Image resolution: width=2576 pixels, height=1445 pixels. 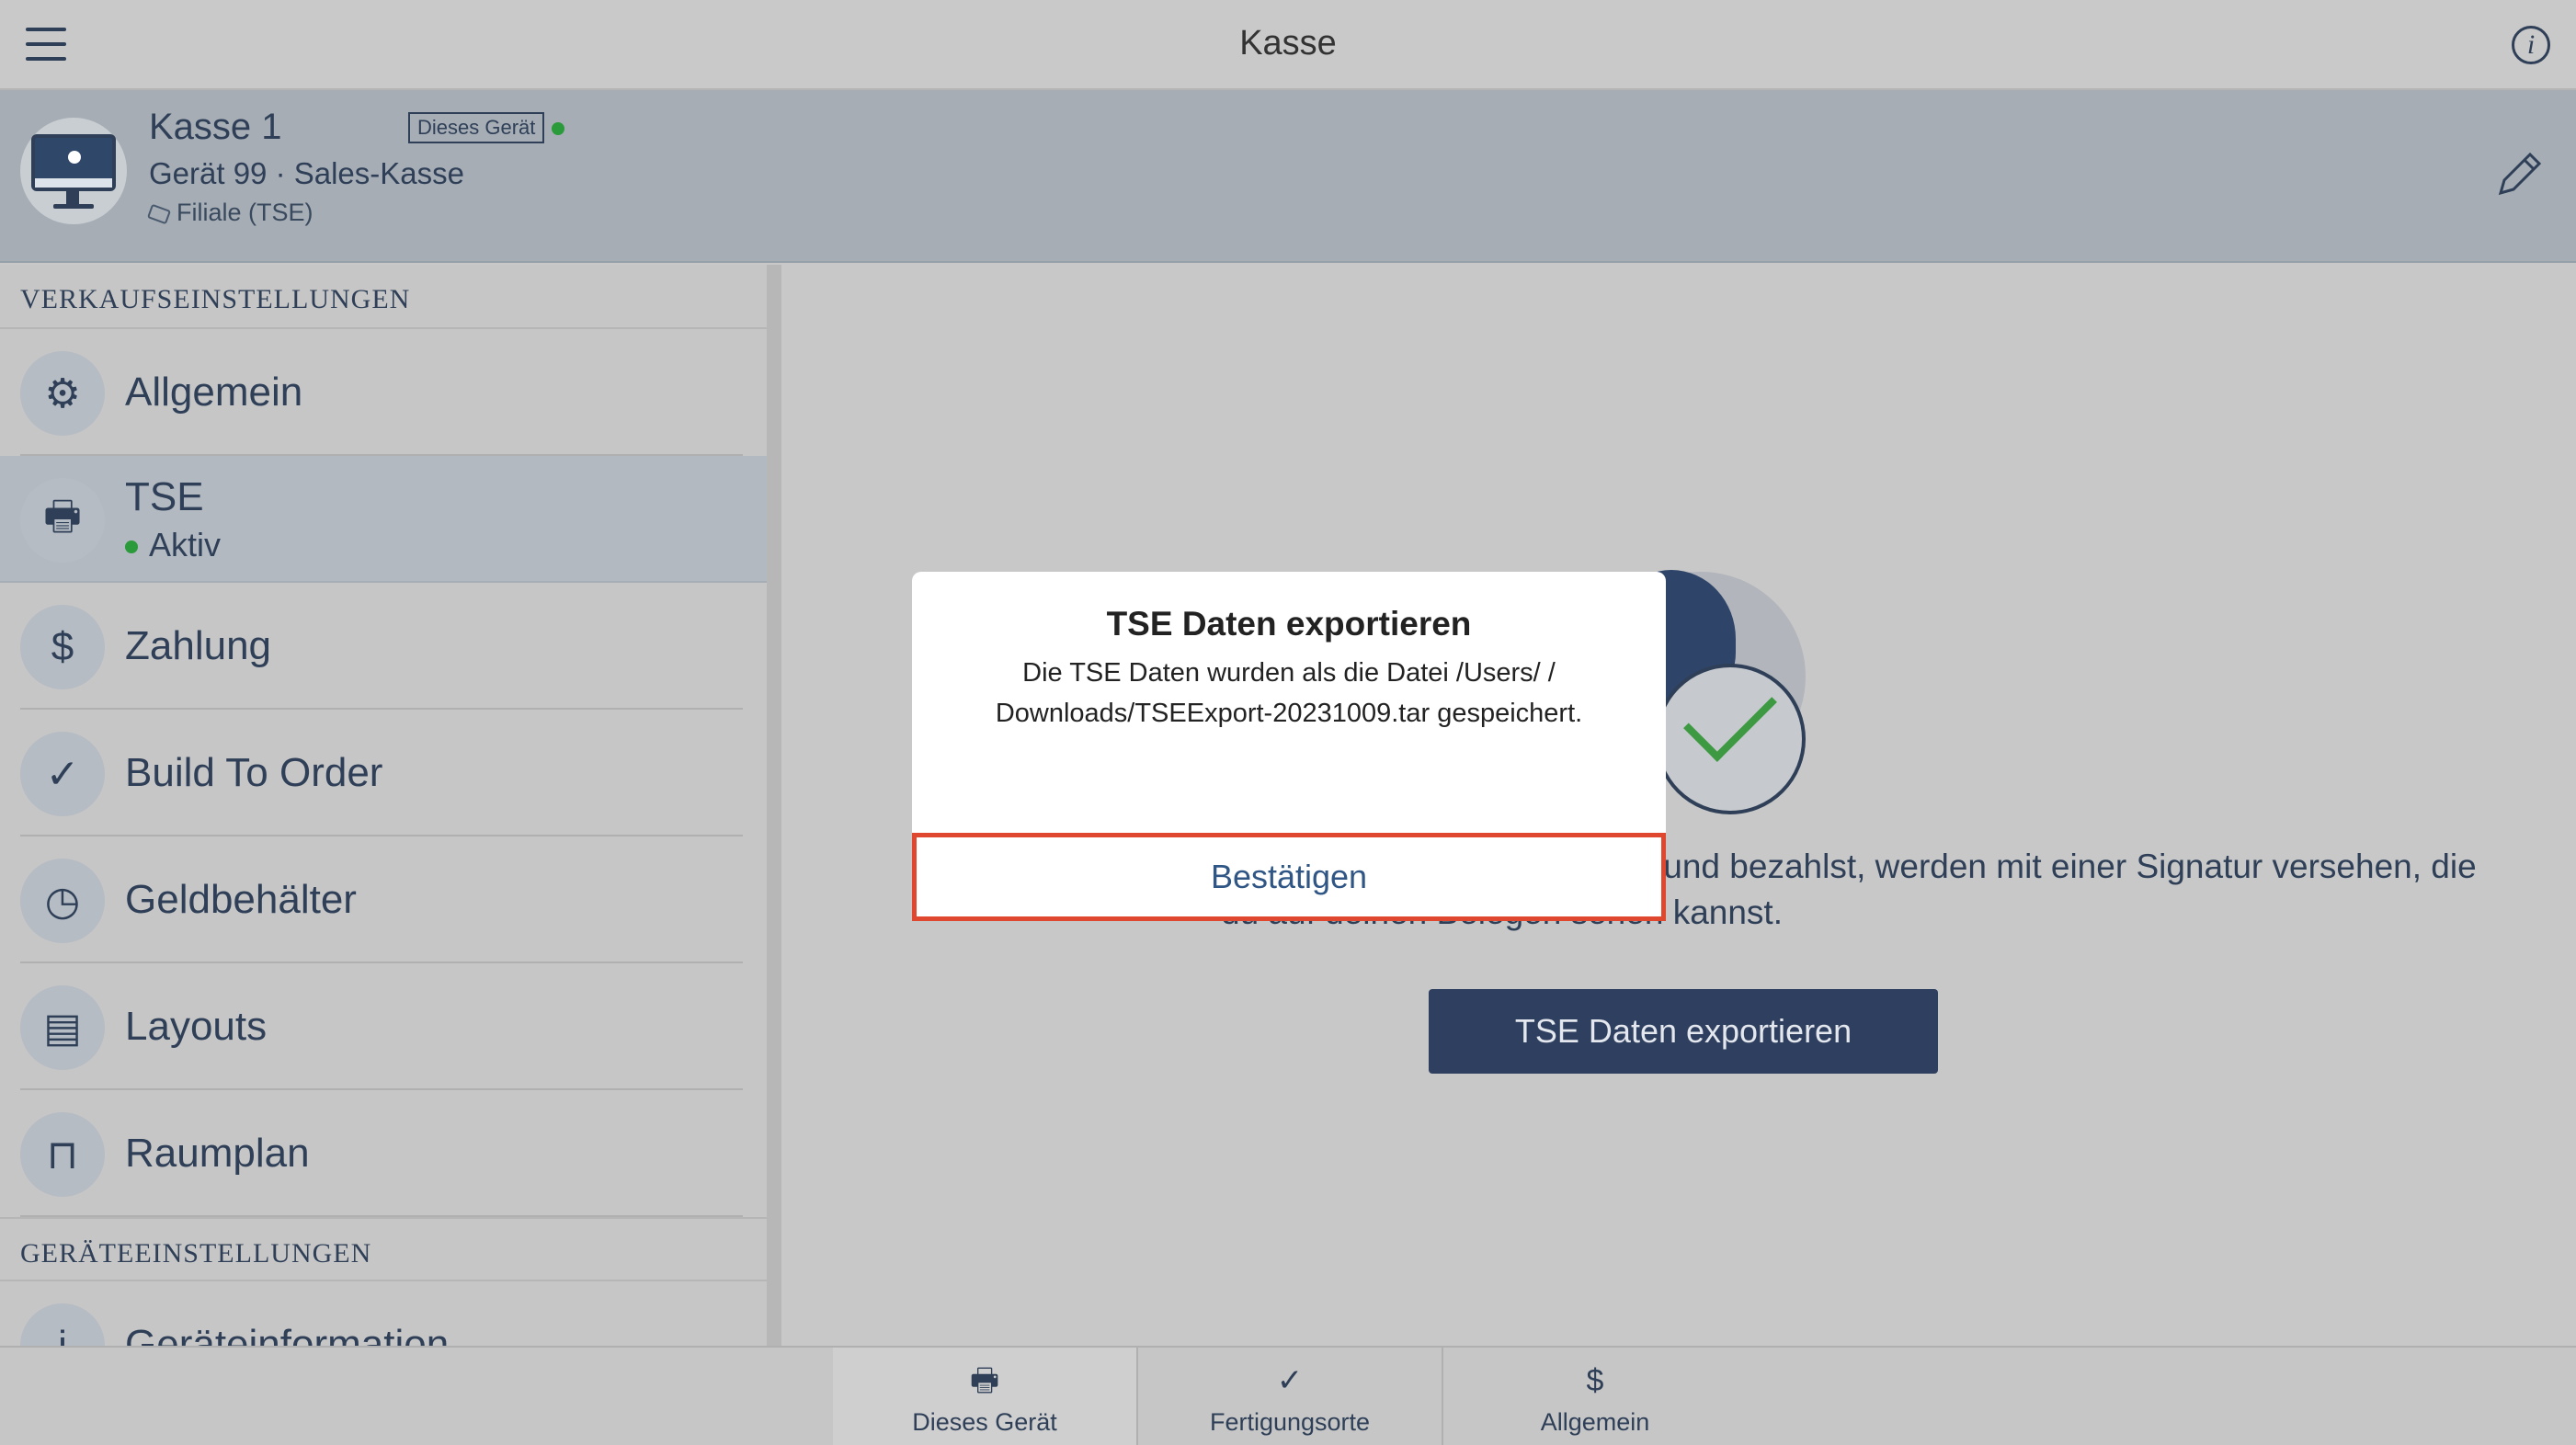 I want to click on dialog-title: TSE Daten exportieren, so click(x=1289, y=624).